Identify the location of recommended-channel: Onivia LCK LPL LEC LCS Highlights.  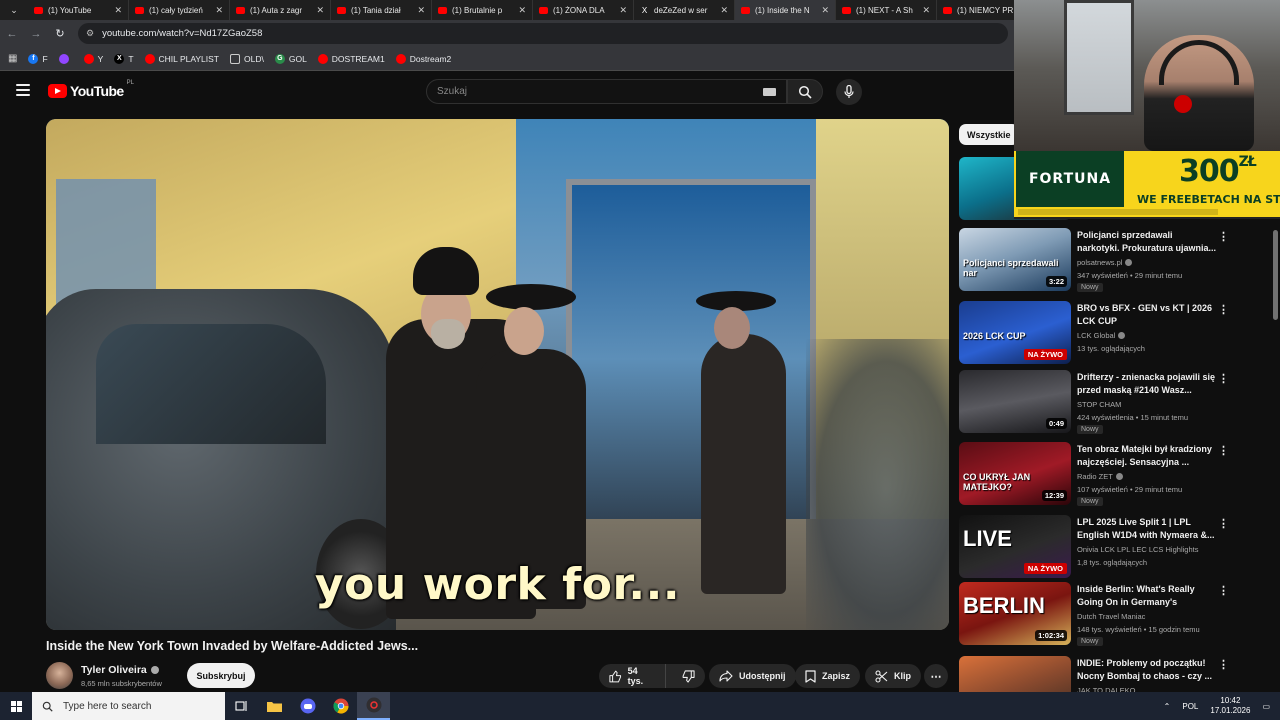
(1137, 549).